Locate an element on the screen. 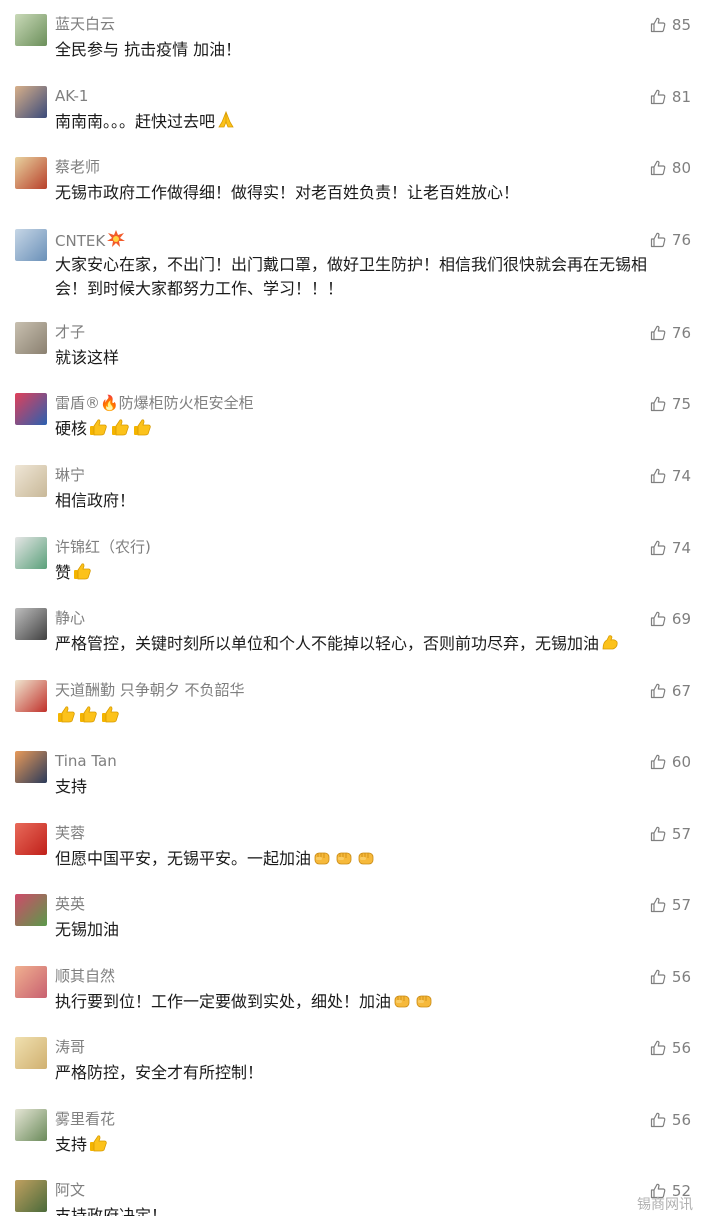  nickname-text: 英英 is located at coordinates (70, 904).